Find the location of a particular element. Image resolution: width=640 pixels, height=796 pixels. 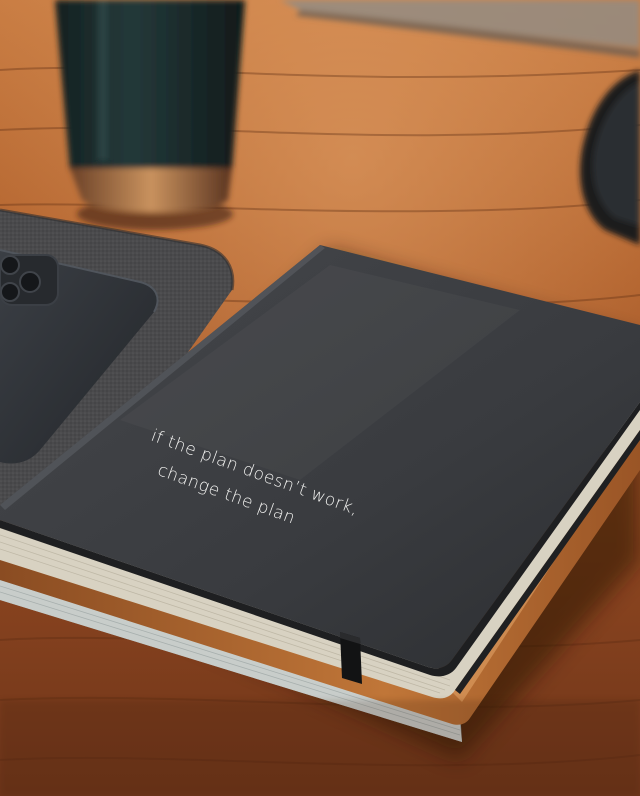

camera-module-icon is located at coordinates (29, 280).